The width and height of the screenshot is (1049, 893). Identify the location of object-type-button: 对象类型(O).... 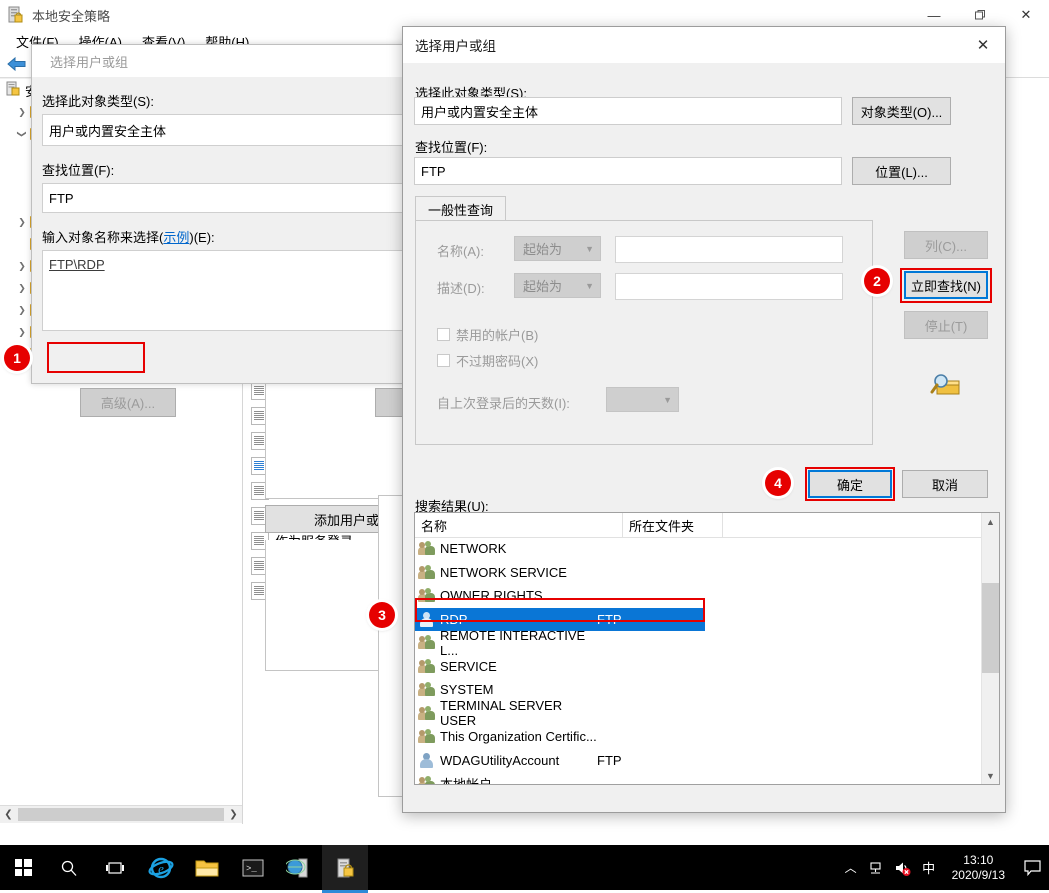
(901, 111).